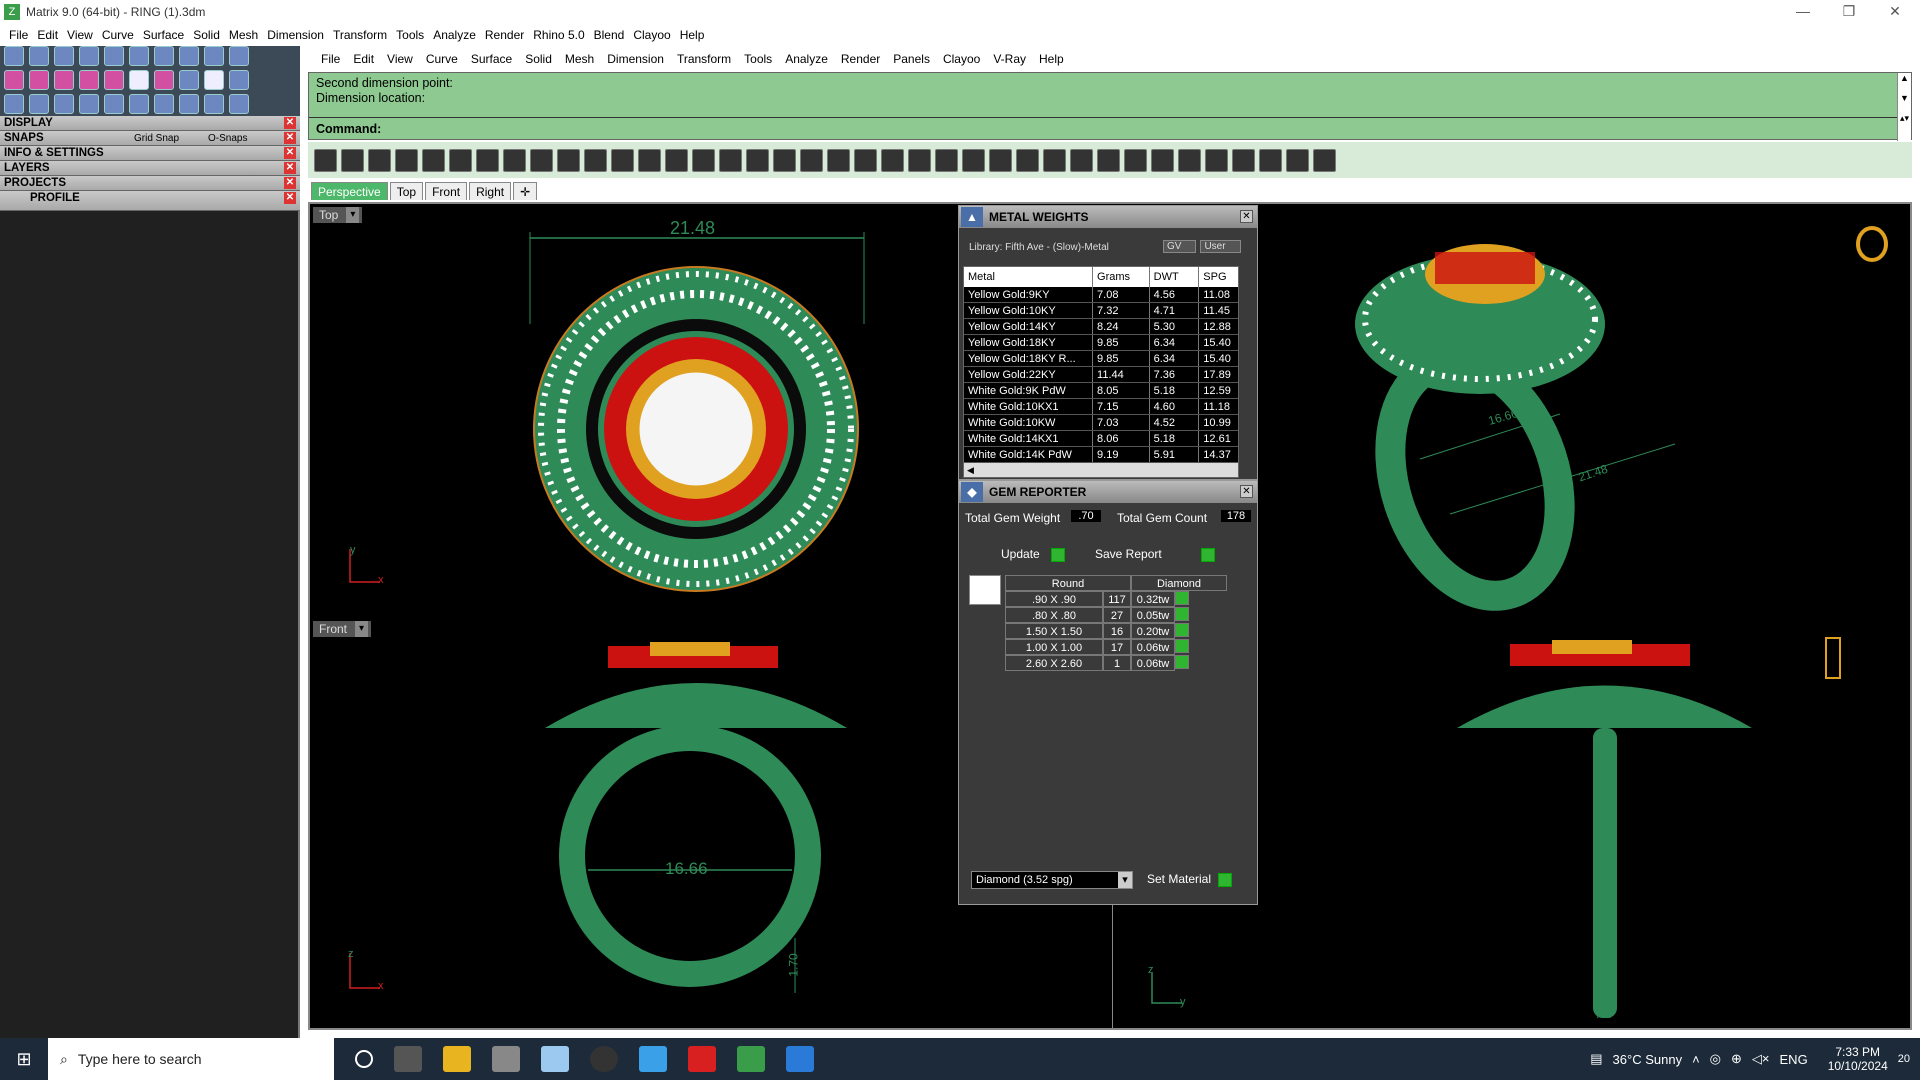 The image size is (1920, 1080). What do you see at coordinates (490, 191) in the screenshot?
I see `tab-right: Right` at bounding box center [490, 191].